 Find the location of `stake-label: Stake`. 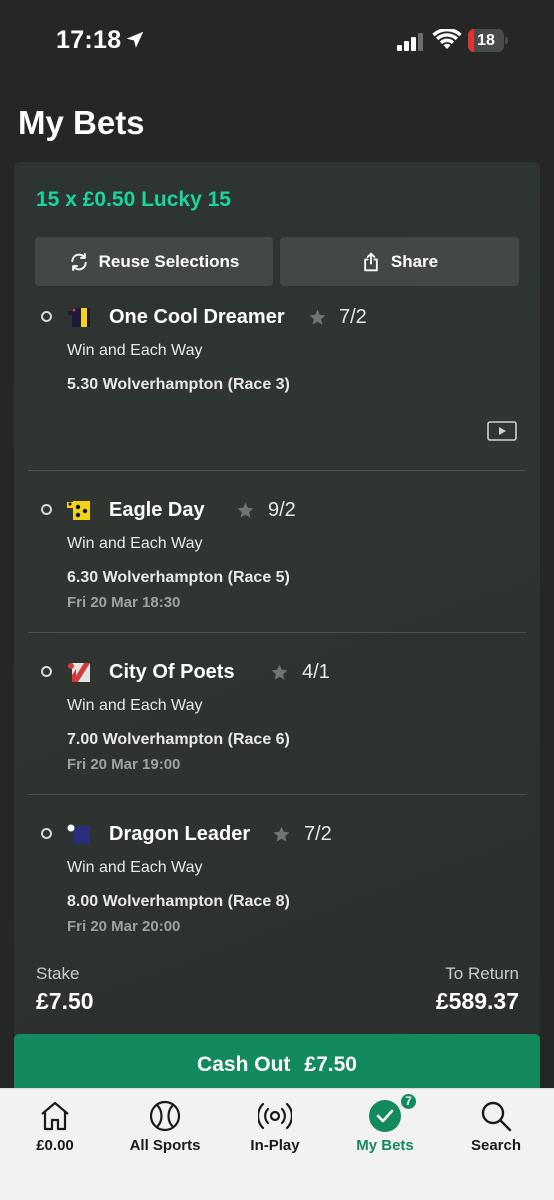

stake-label: Stake is located at coordinates (58, 973).